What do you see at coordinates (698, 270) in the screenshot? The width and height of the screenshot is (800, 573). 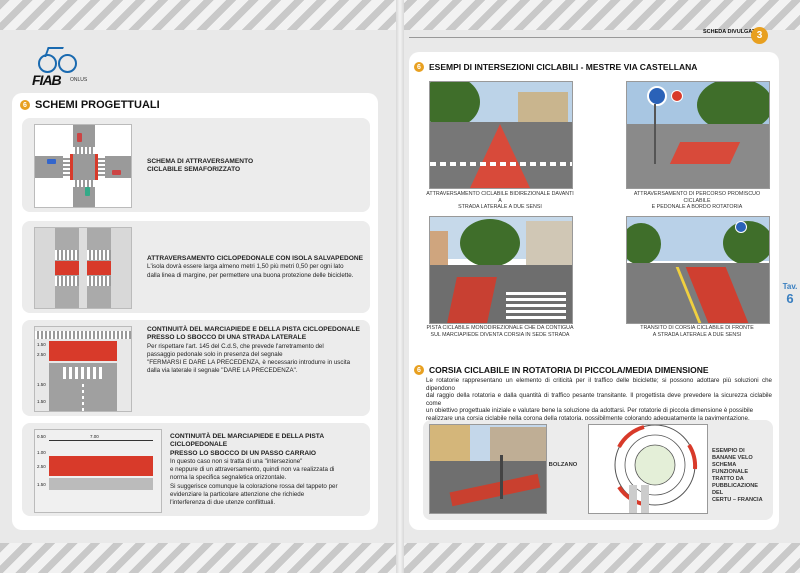 I see `photo-lane-side-street` at bounding box center [698, 270].